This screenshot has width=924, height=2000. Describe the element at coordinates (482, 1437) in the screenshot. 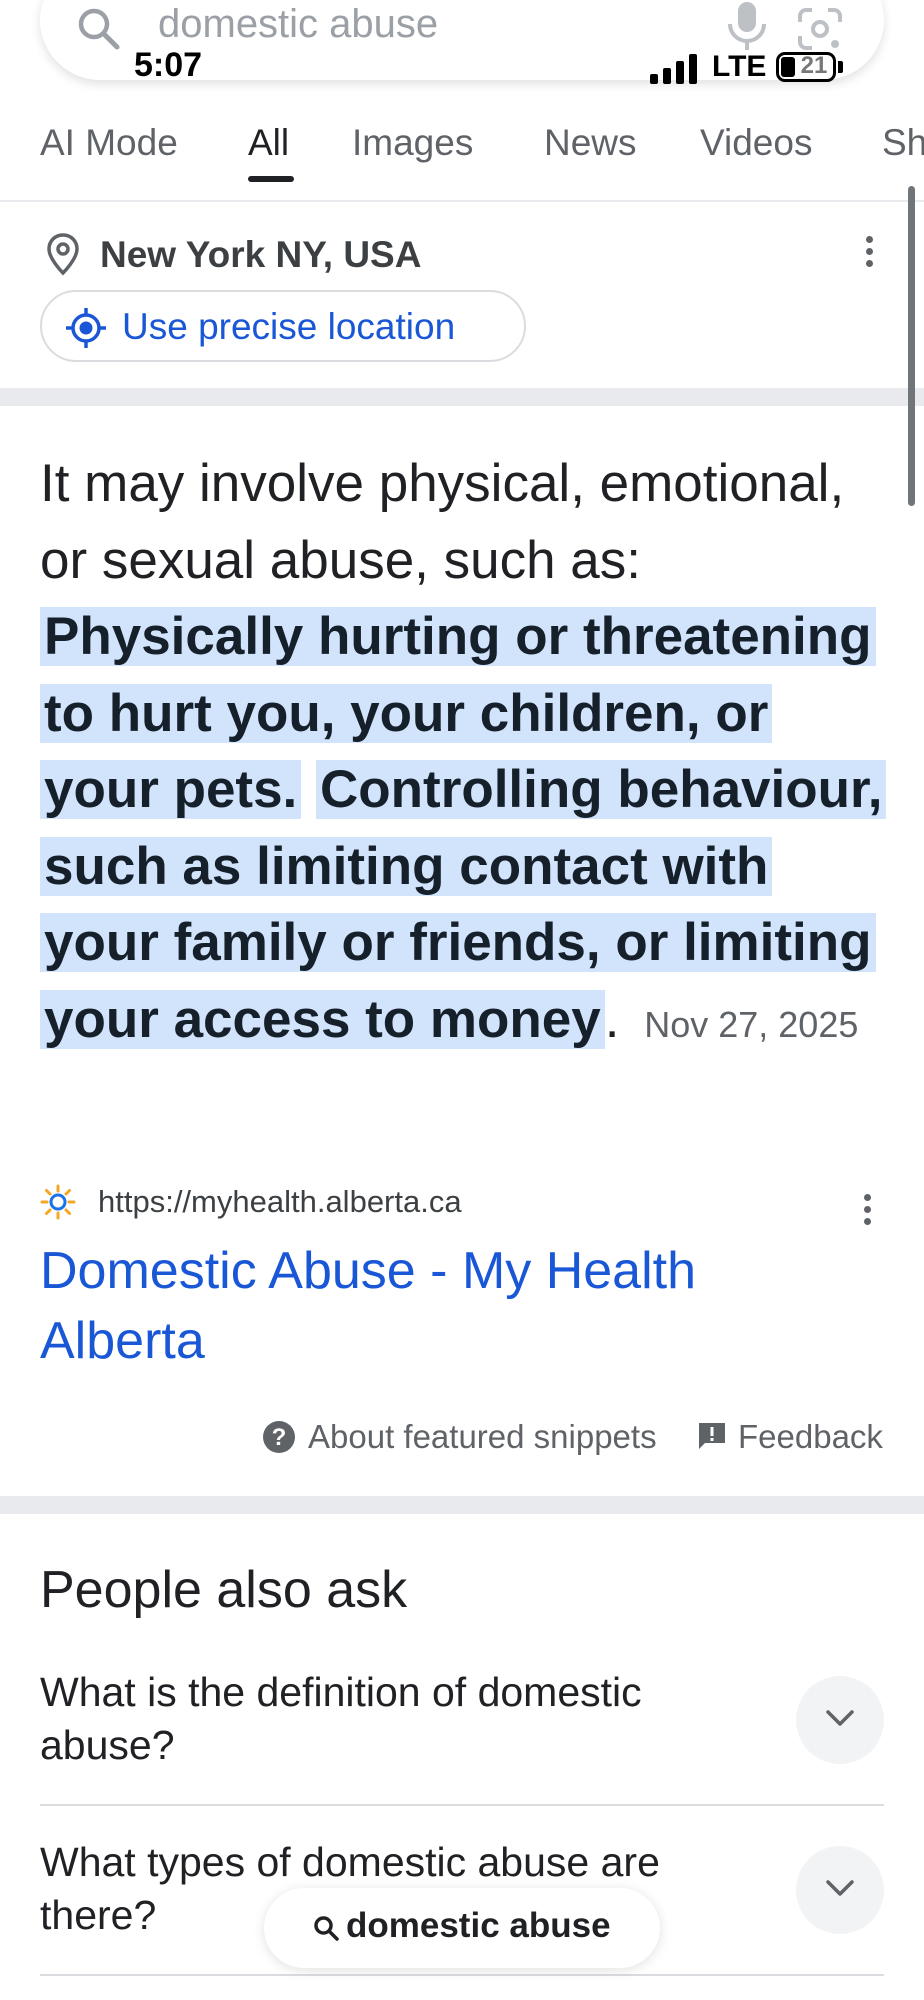

I see `about-featured-snippets-link: About featured snippets` at that location.